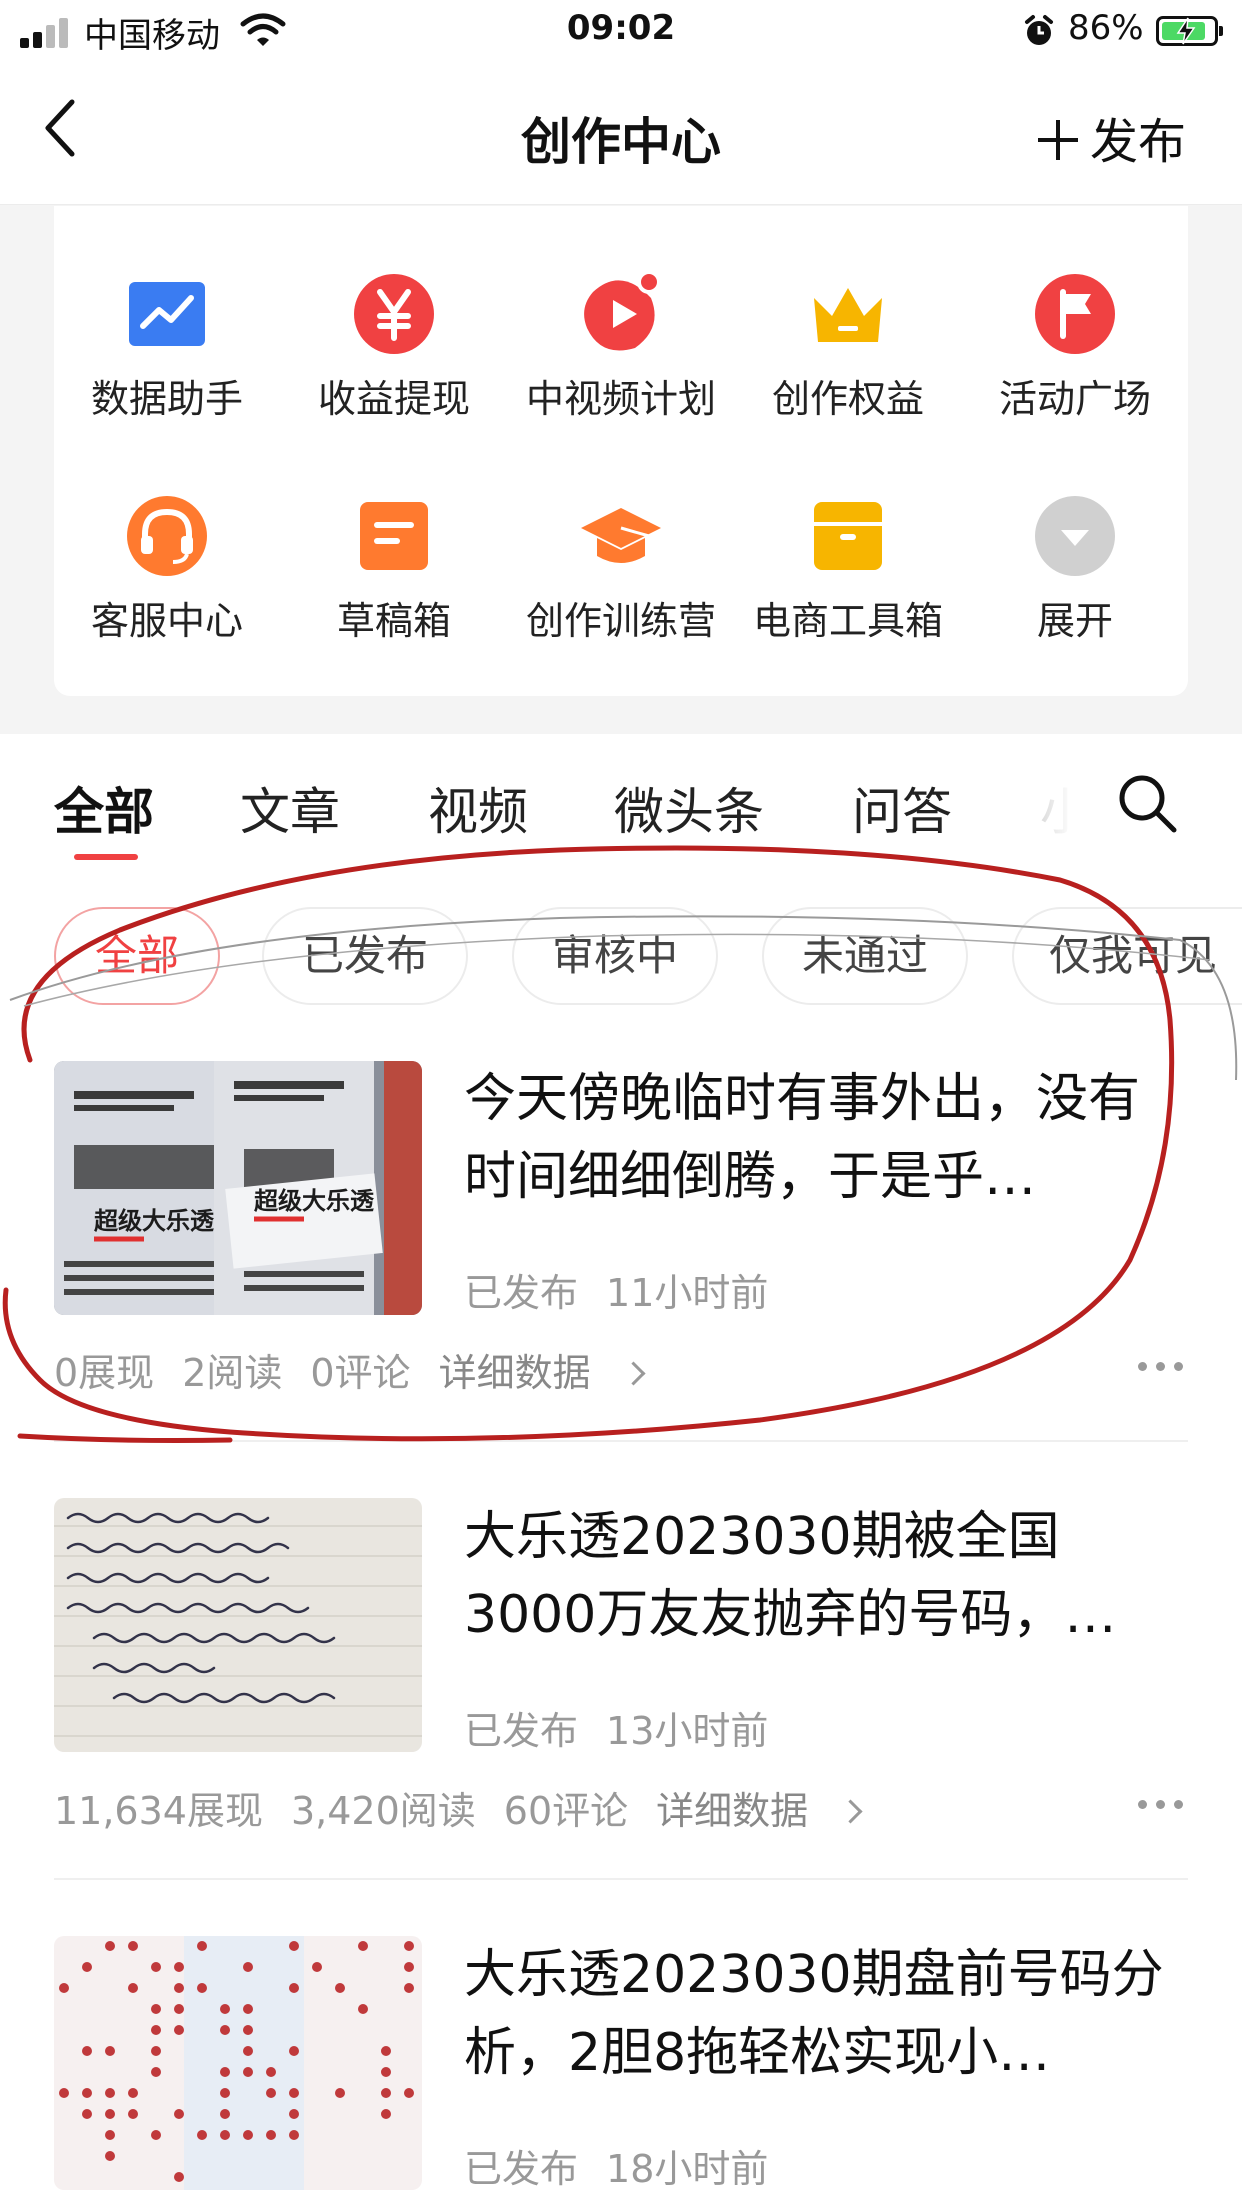  I want to click on tool-earnings-withdraw: 收益提现, so click(394, 356).